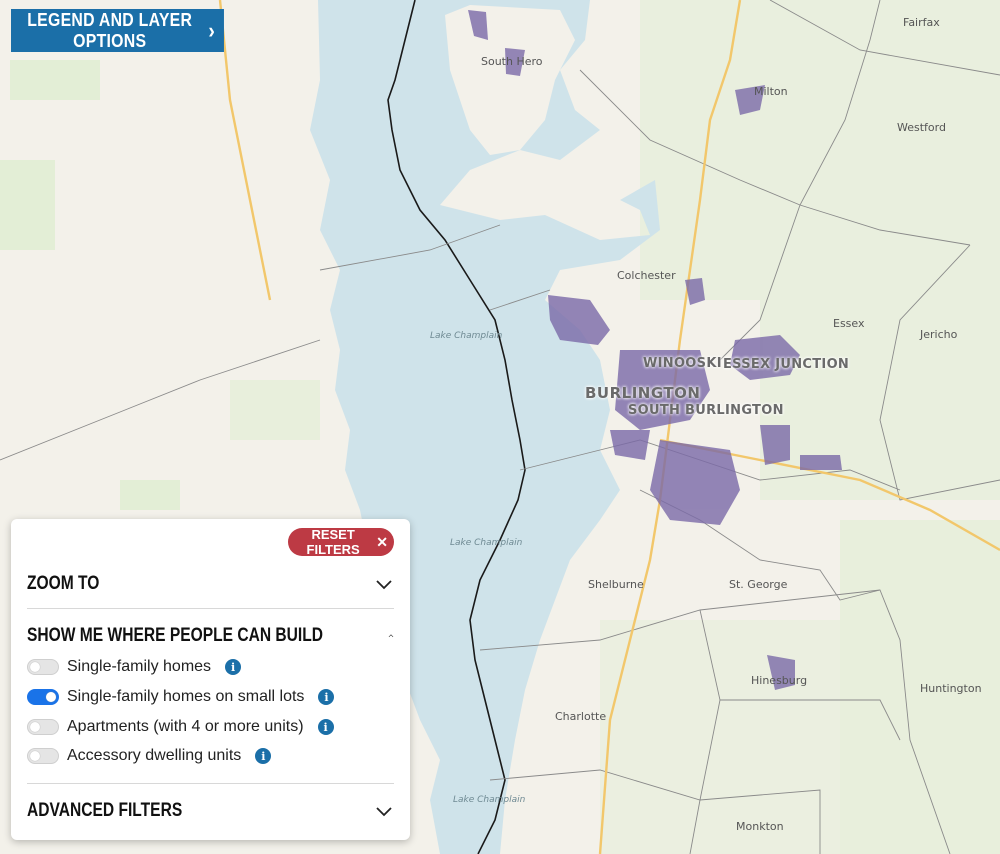 Image resolution: width=1000 pixels, height=854 pixels. Describe the element at coordinates (646, 275) in the screenshot. I see `label-colchester: Colchester` at that location.